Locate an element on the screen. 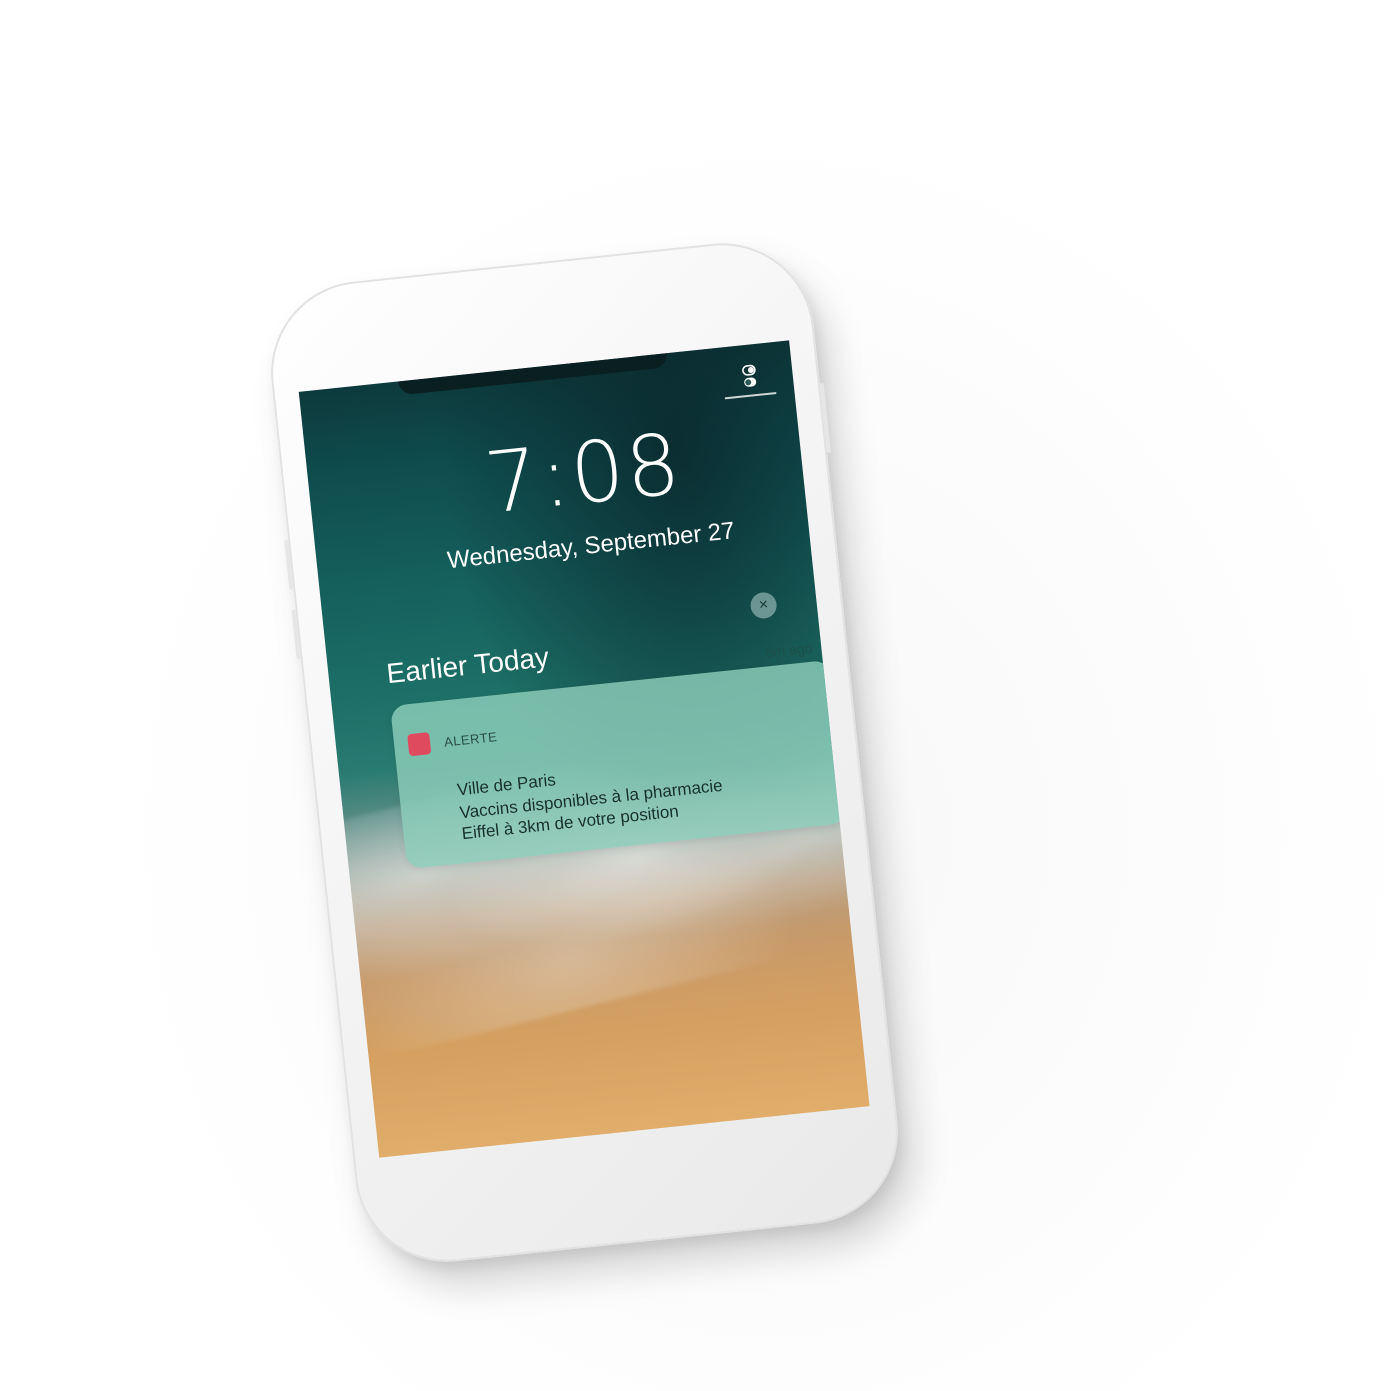 The height and width of the screenshot is (1391, 1391). close-icon: × is located at coordinates (763, 605).